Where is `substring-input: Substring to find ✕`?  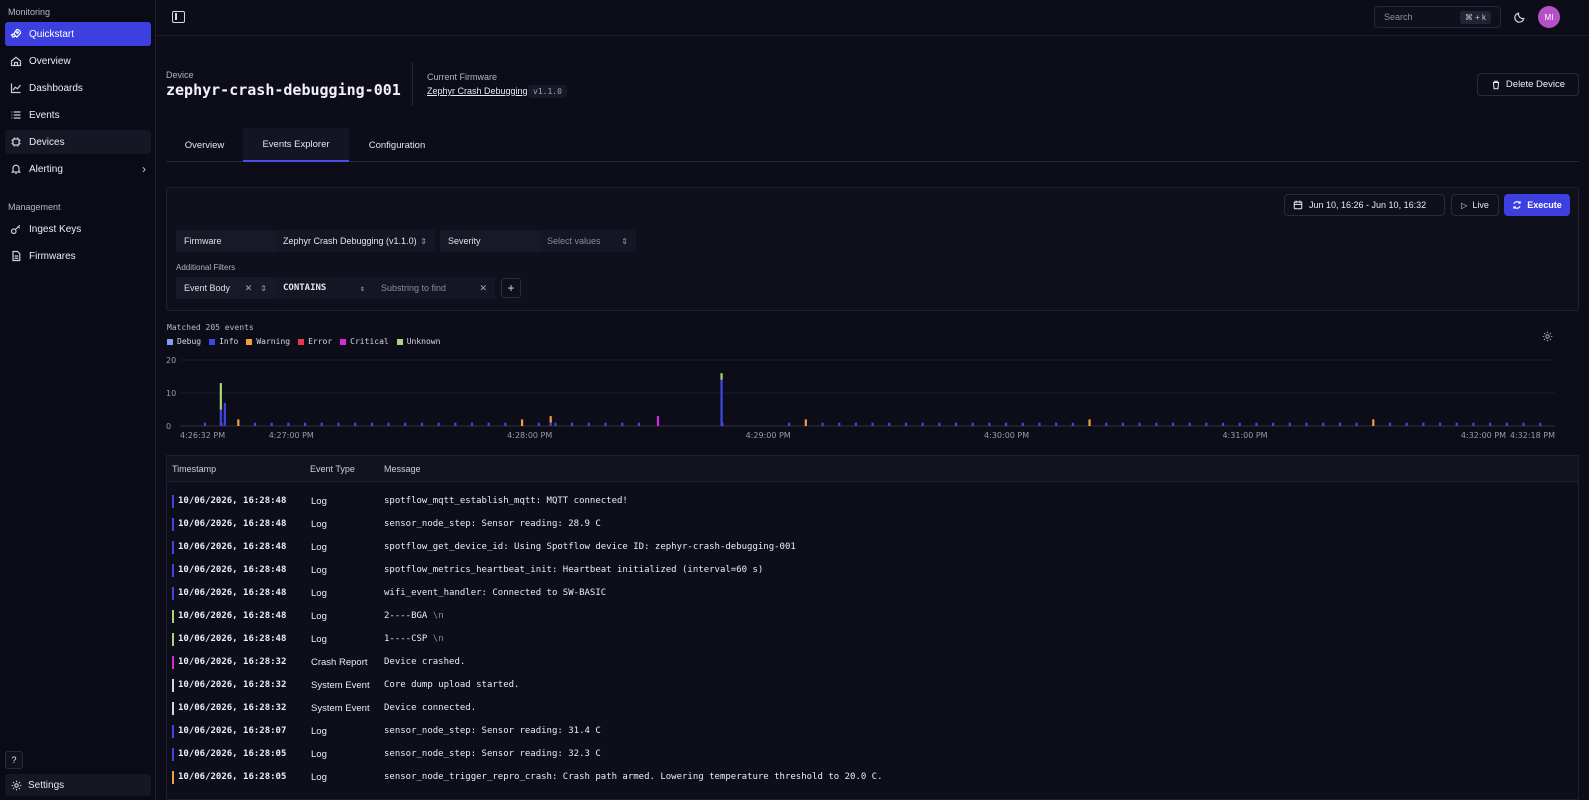 substring-input: Substring to find ✕ is located at coordinates (434, 288).